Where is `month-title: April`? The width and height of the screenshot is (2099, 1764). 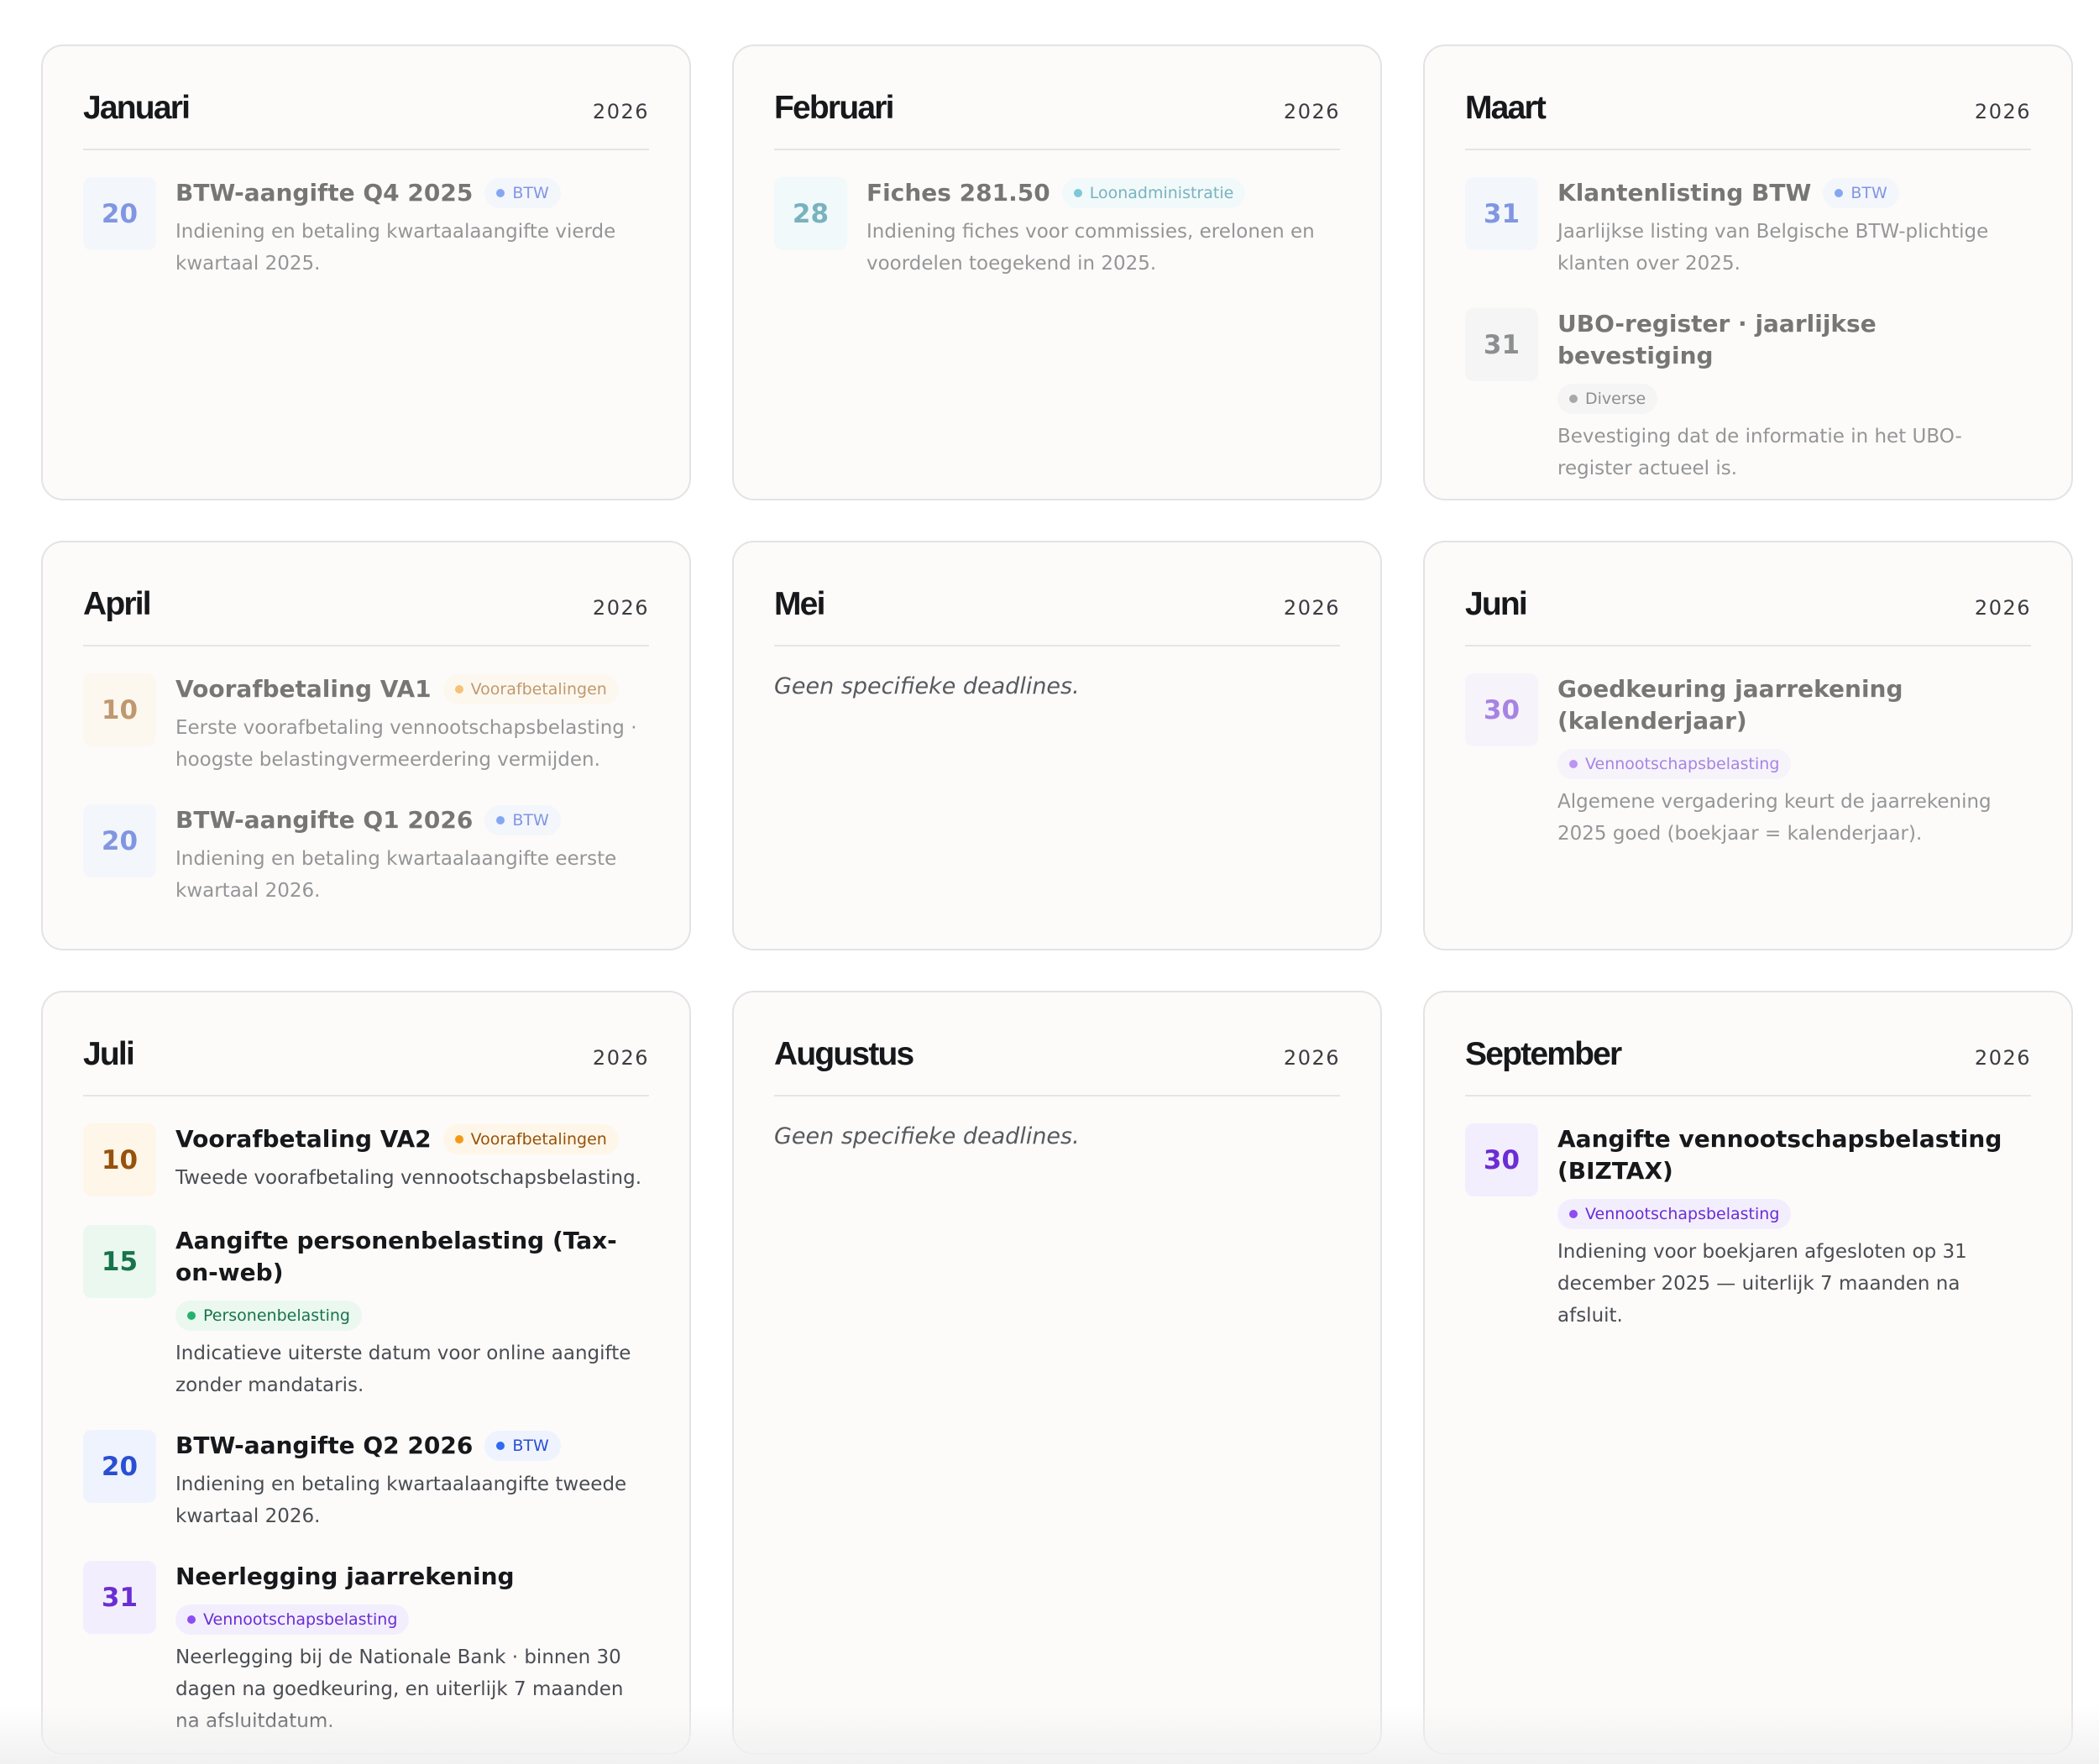
month-title: April is located at coordinates (117, 604).